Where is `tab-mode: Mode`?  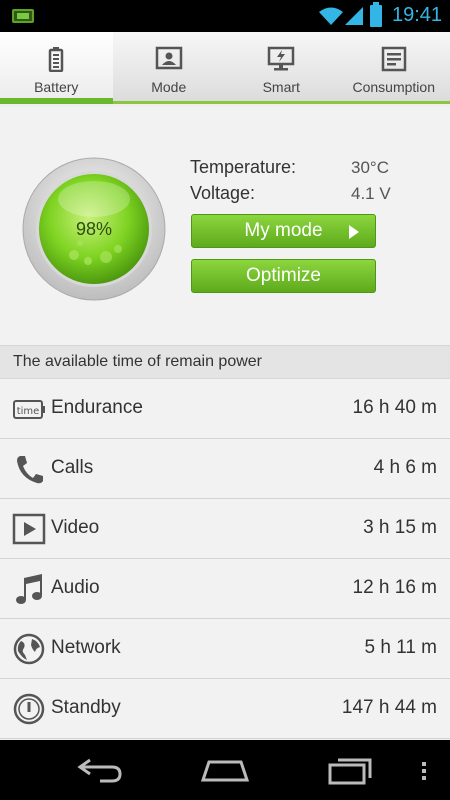 tab-mode: Mode is located at coordinates (169, 66).